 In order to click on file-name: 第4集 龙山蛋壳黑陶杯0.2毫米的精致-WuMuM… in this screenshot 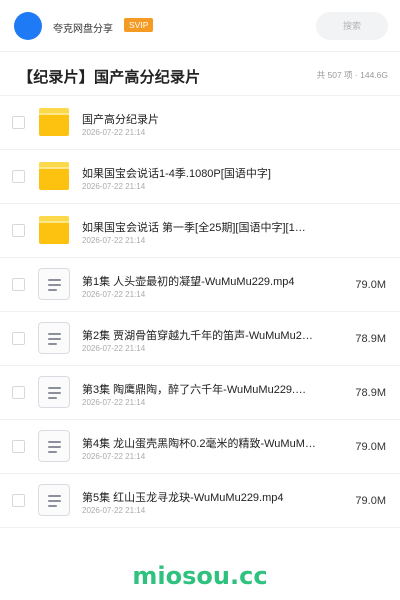, I will do `click(200, 443)`.